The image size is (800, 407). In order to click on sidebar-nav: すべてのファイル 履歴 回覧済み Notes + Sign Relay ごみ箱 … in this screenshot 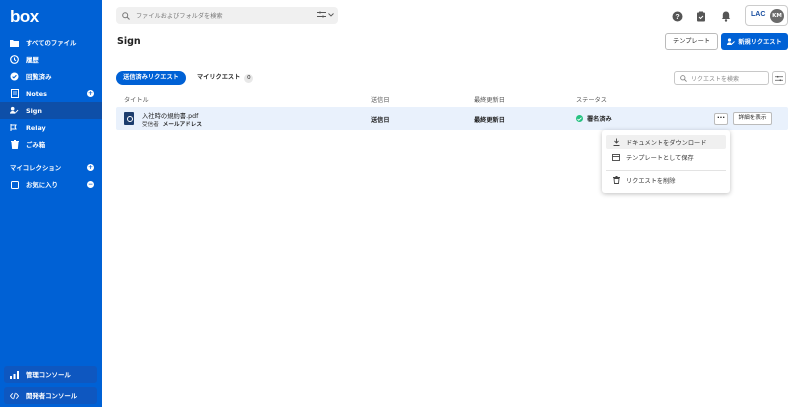, I will do `click(51, 113)`.